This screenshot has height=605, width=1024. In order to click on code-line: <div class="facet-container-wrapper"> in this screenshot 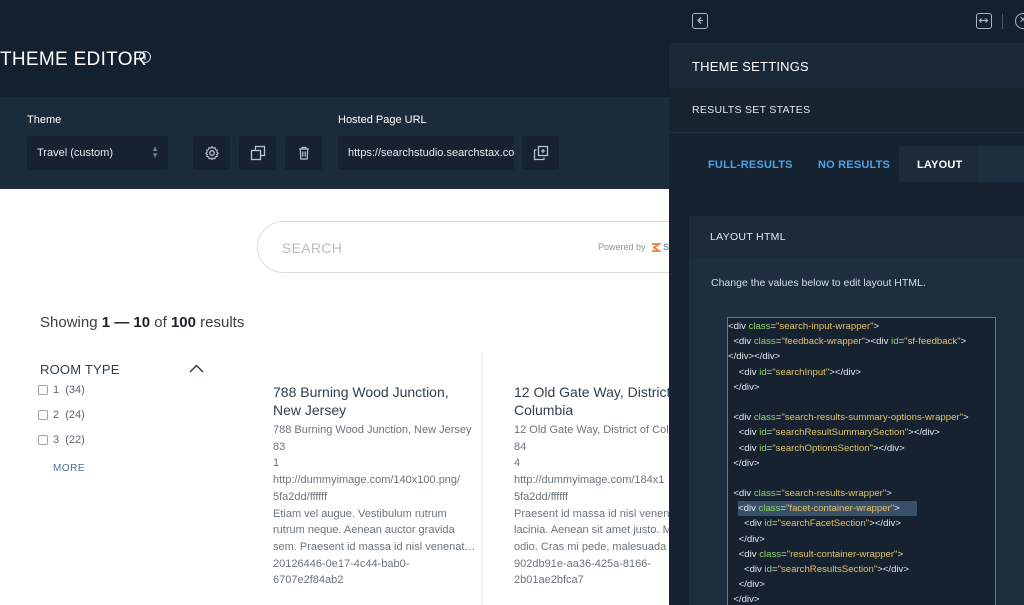, I will do `click(827, 509)`.